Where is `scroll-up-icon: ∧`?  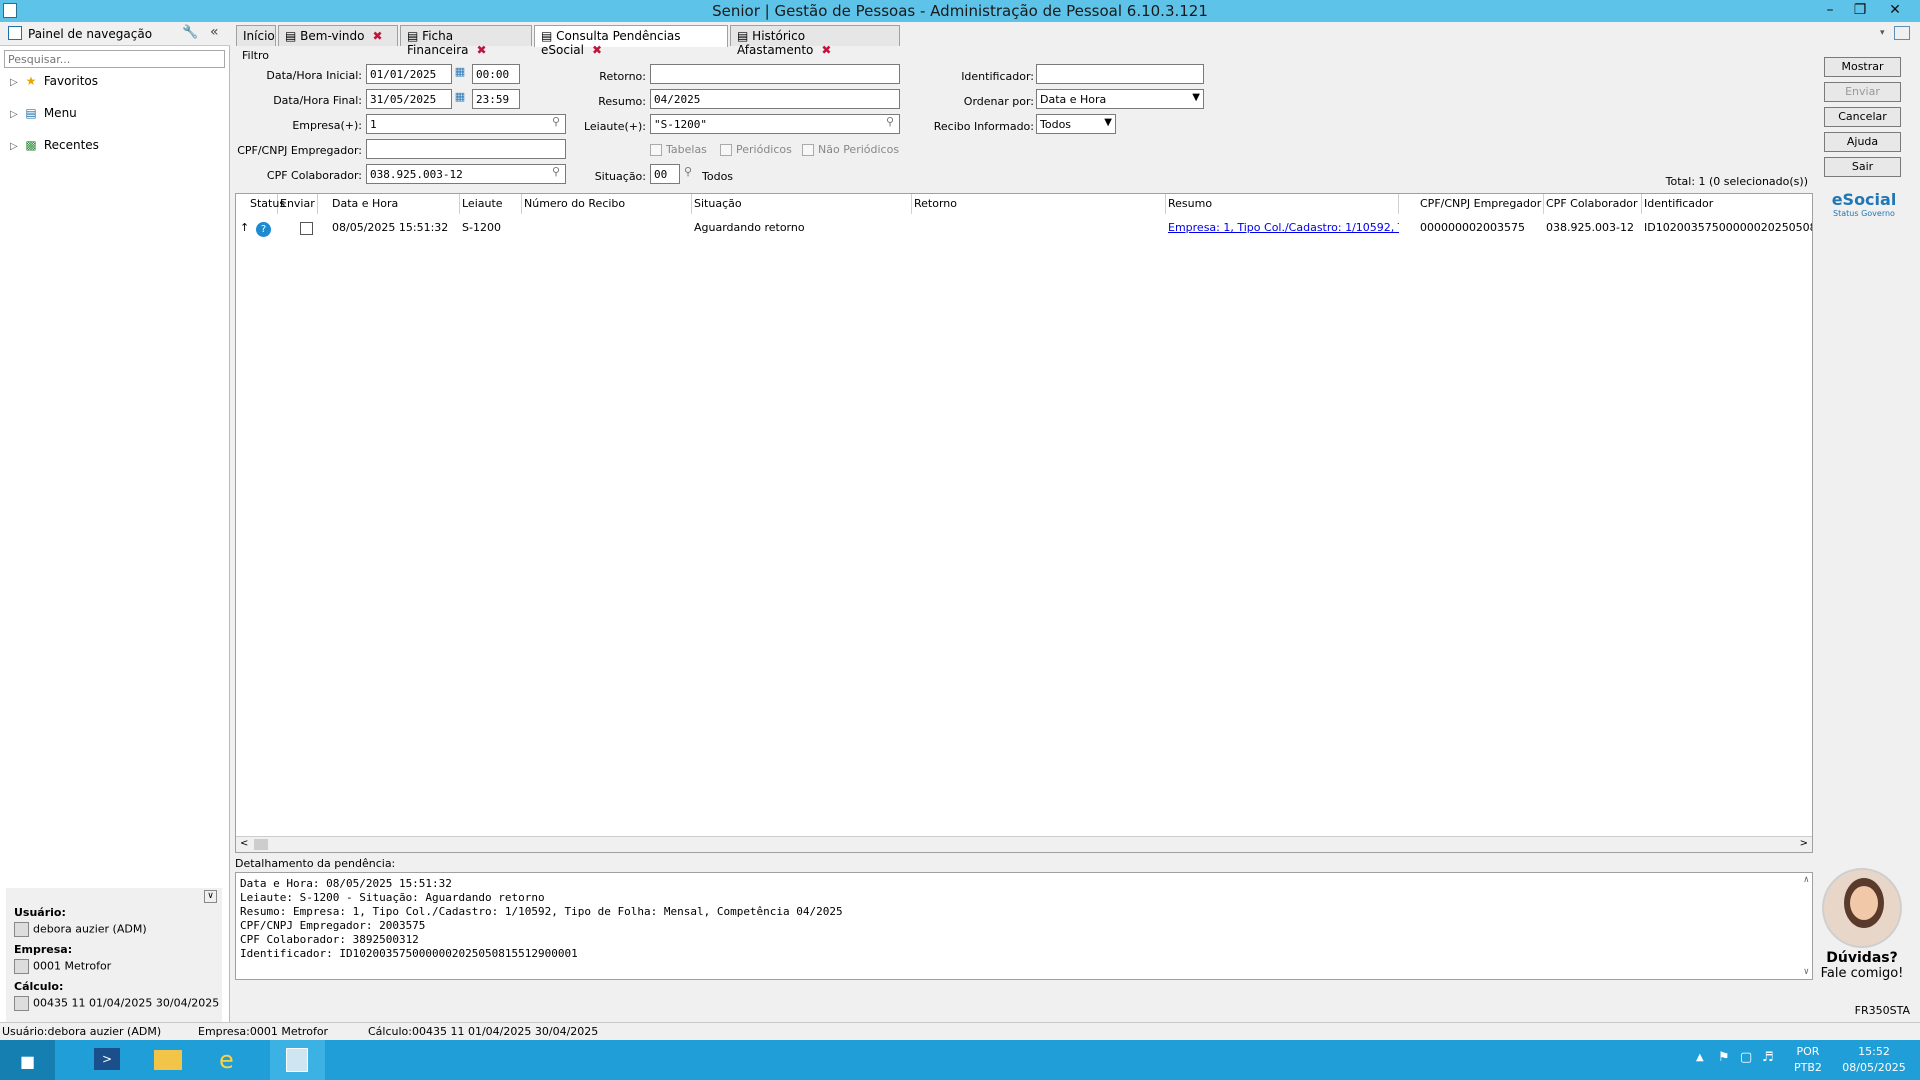
scroll-up-icon: ∧ is located at coordinates (1806, 880).